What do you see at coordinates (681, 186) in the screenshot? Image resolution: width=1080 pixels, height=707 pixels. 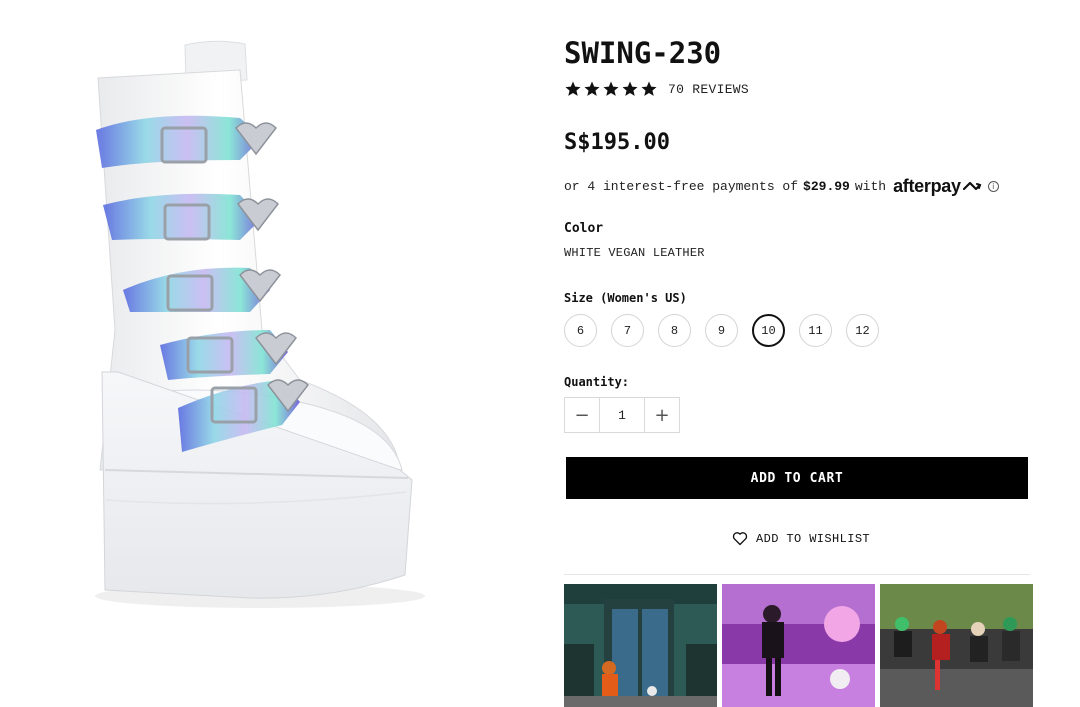 I see `afterpay-prefix: or 4 interest-free payments of` at bounding box center [681, 186].